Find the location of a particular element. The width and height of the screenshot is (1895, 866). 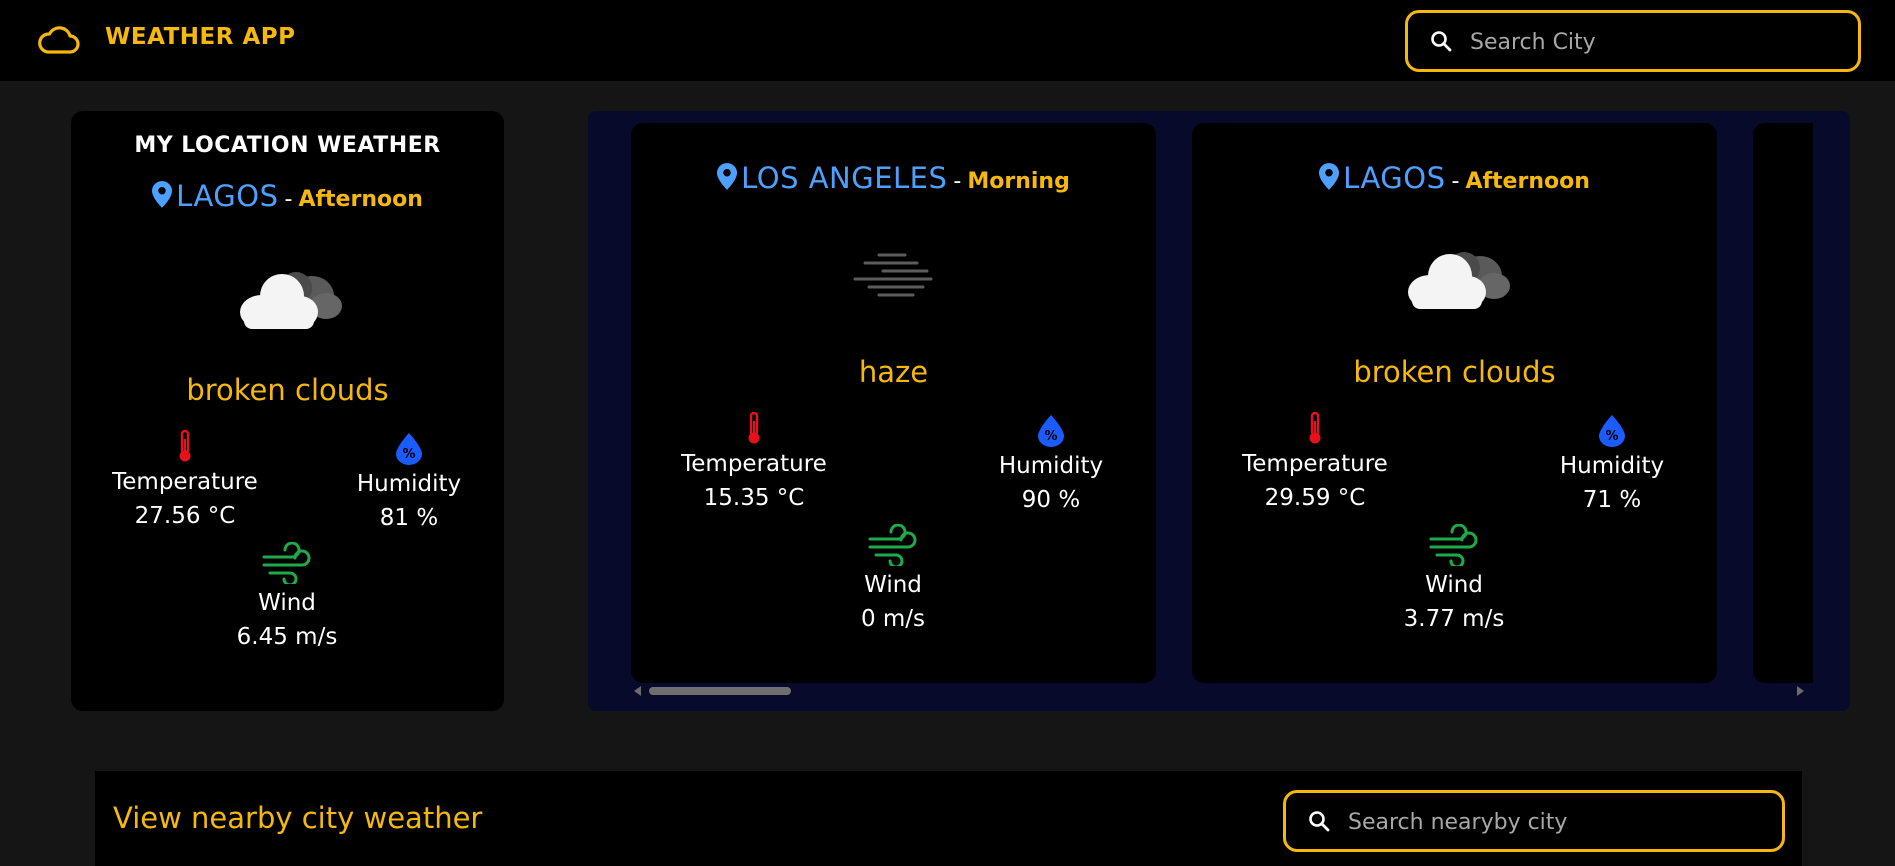

temperature-stat: Temperature 29.59 °C is located at coordinates (1315, 461).